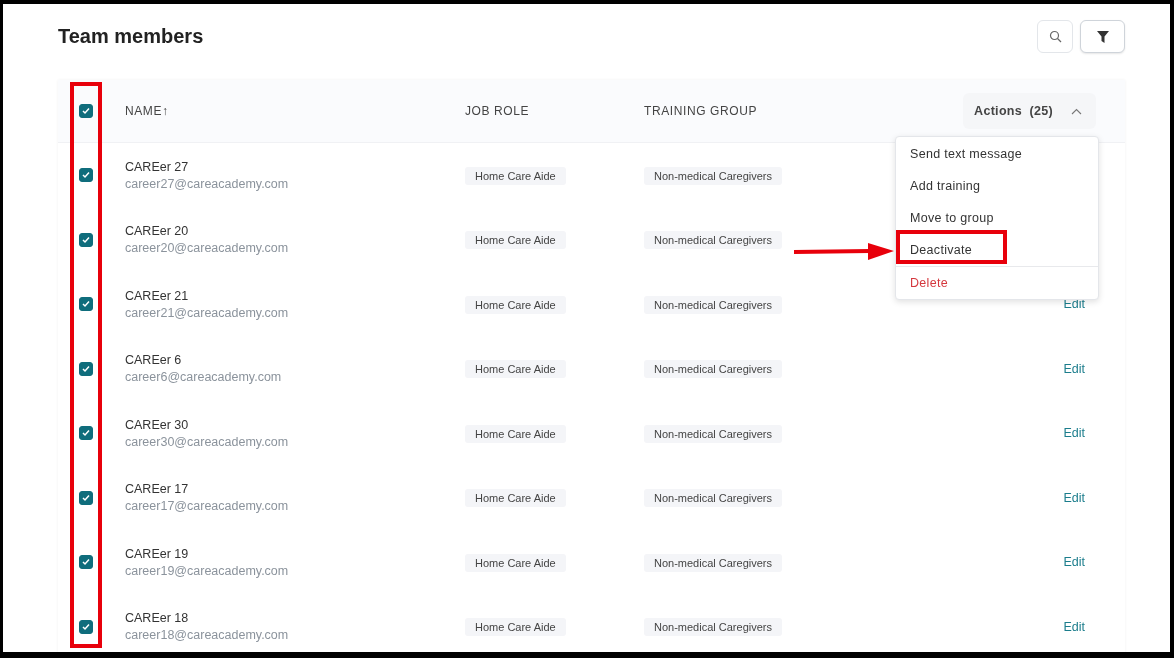  What do you see at coordinates (701, 111) in the screenshot?
I see `column-header: TRAINING GROUP` at bounding box center [701, 111].